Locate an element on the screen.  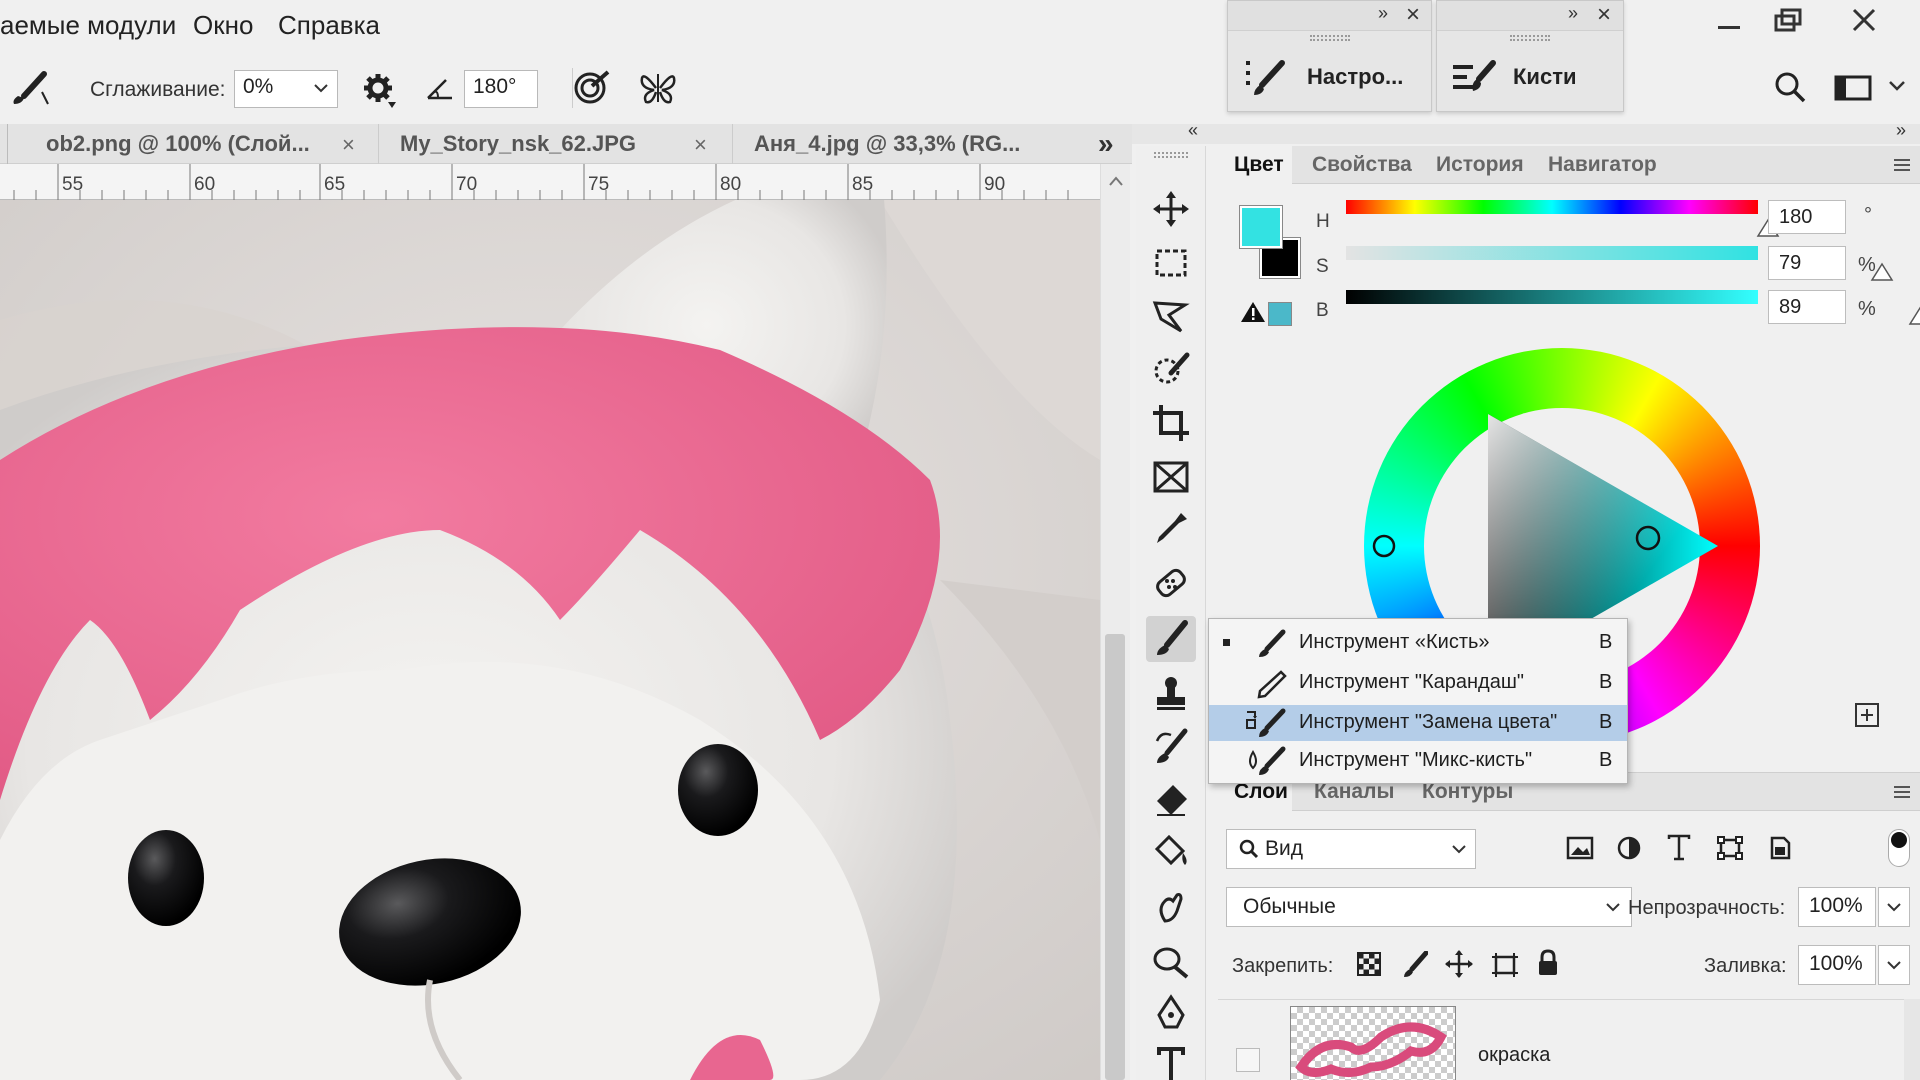
brush-tool-icon is located at coordinates (1171, 639).